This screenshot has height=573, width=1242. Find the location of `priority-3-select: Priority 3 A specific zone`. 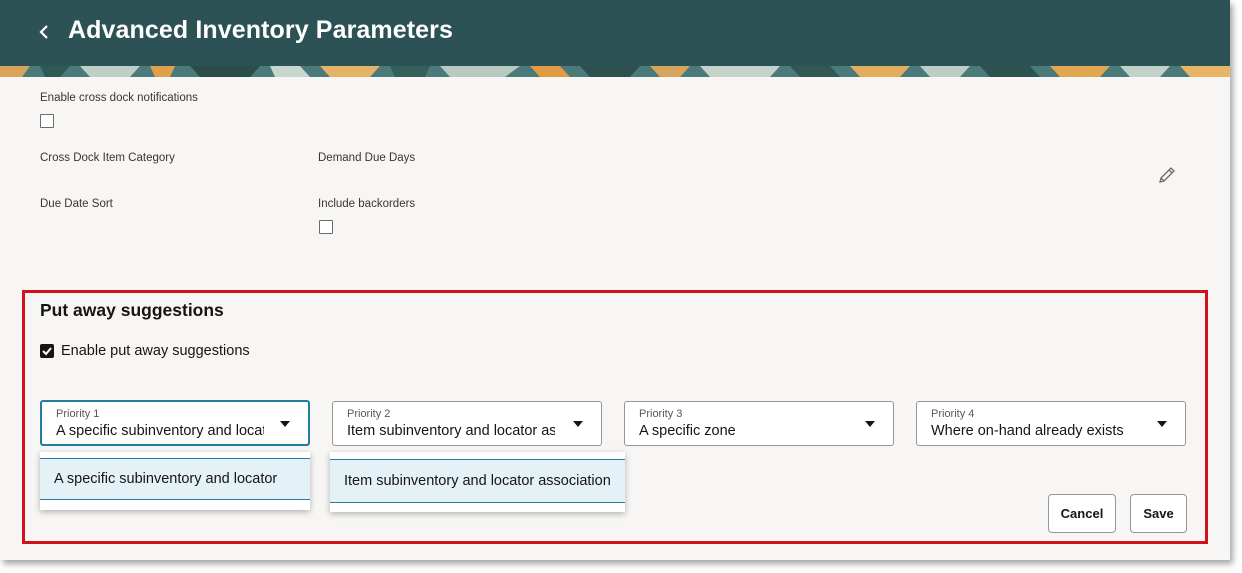

priority-3-select: Priority 3 A specific zone is located at coordinates (759, 423).